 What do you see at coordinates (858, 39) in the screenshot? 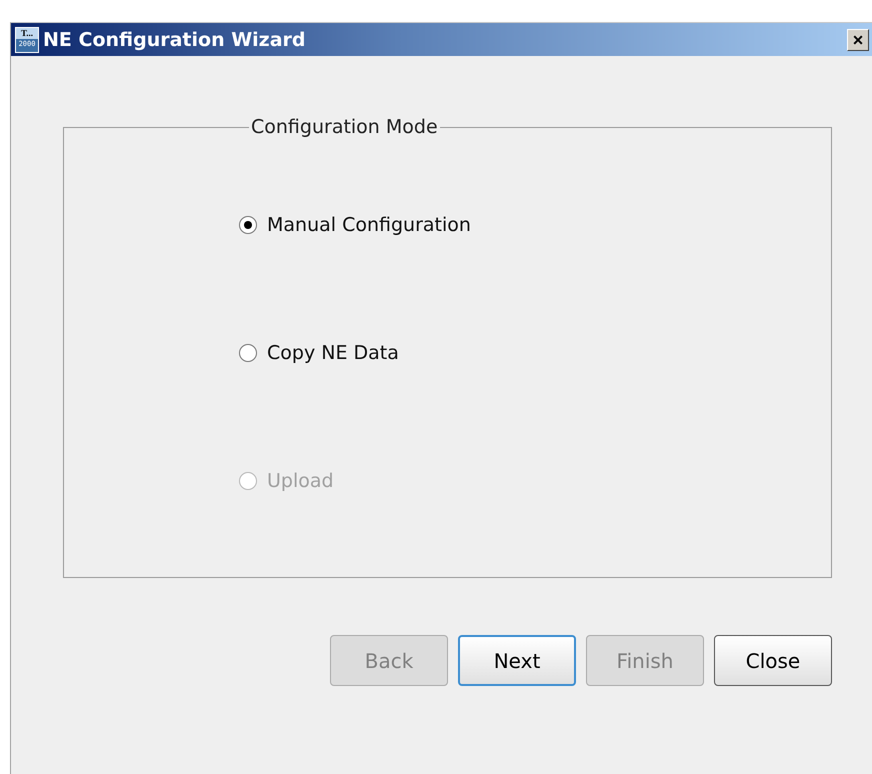
I see `close-button: ×` at bounding box center [858, 39].